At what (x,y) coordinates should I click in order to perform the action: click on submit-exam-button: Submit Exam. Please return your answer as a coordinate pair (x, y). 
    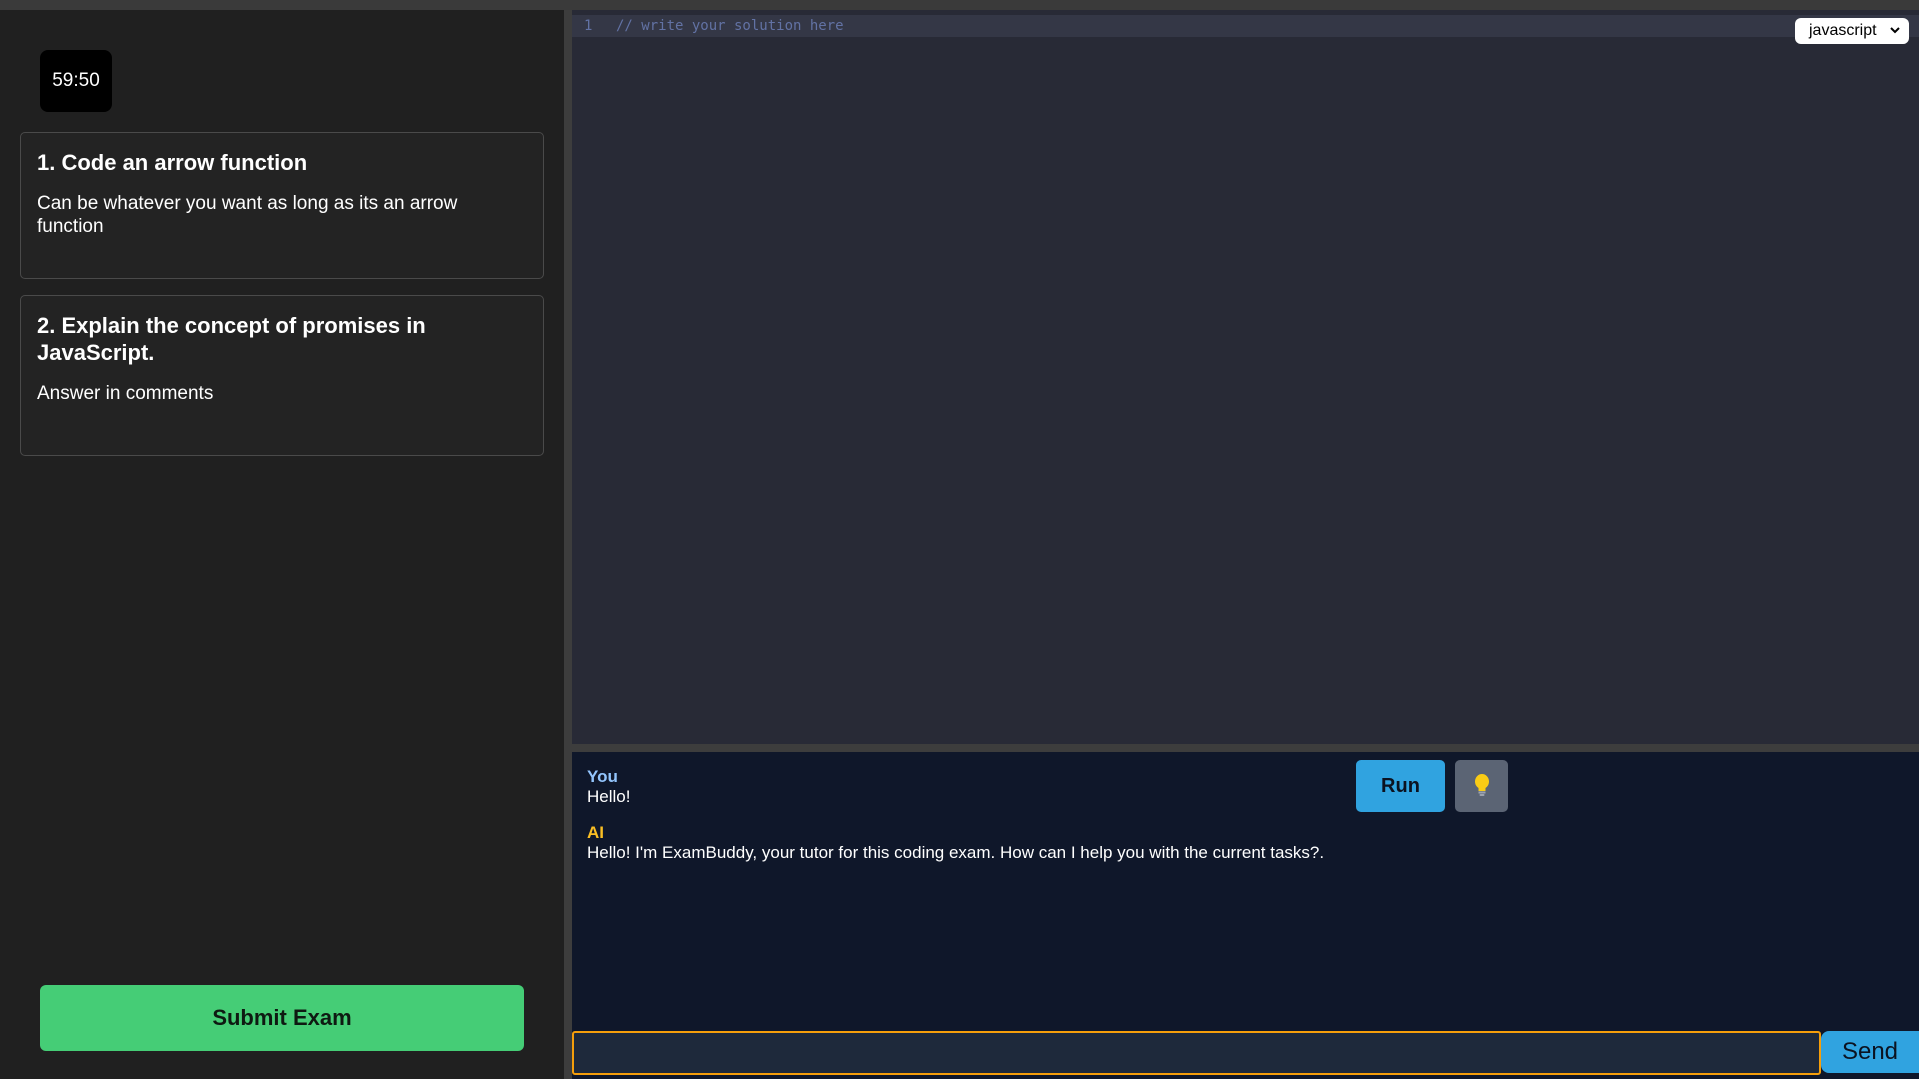
    Looking at the image, I should click on (282, 1018).